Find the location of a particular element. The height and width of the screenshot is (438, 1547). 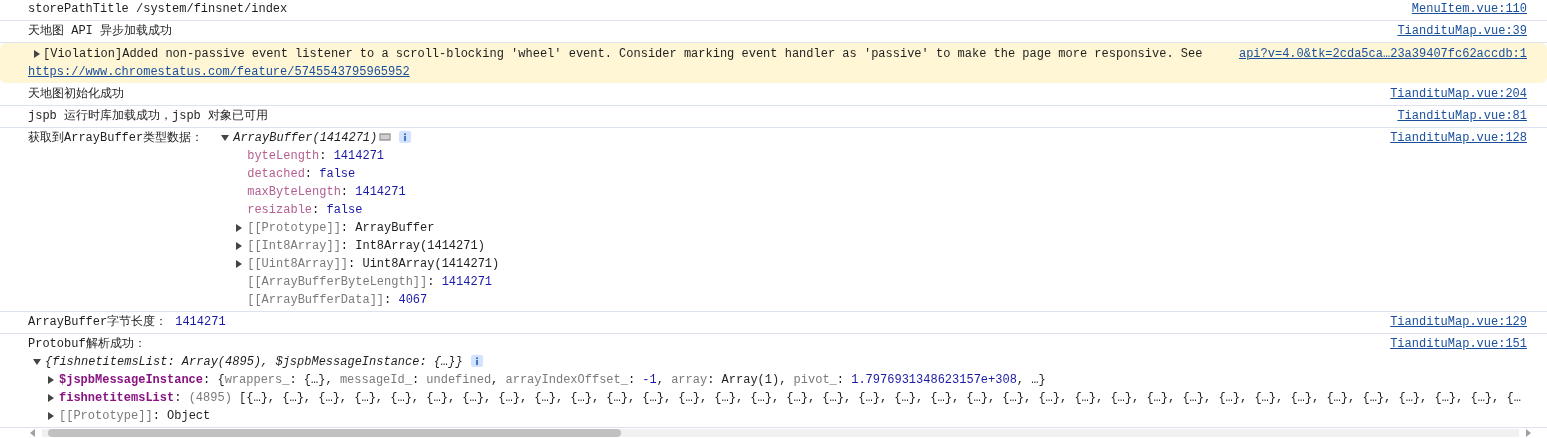

source-link: TiandituMap.vue:204 is located at coordinates (1458, 94).